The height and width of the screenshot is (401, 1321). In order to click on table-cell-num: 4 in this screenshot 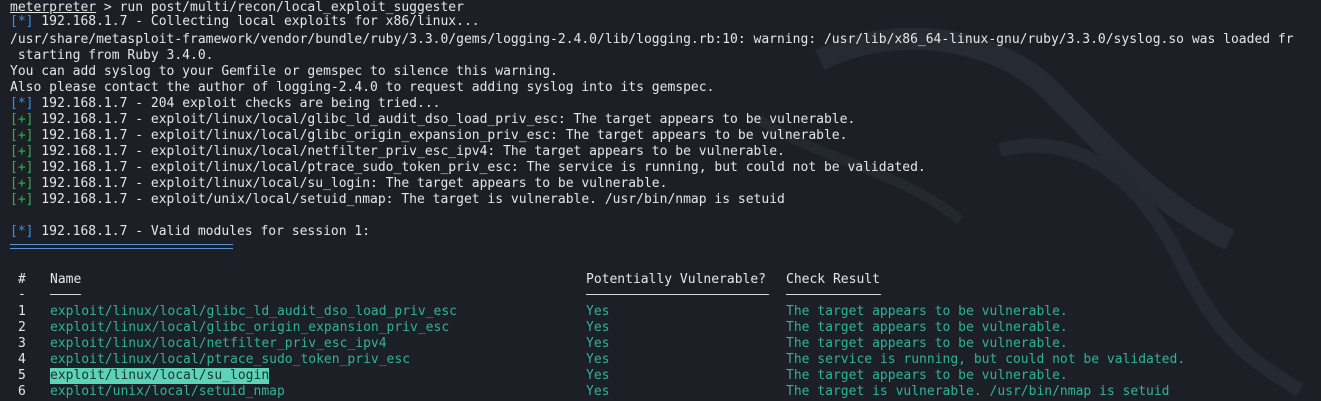, I will do `click(22, 359)`.